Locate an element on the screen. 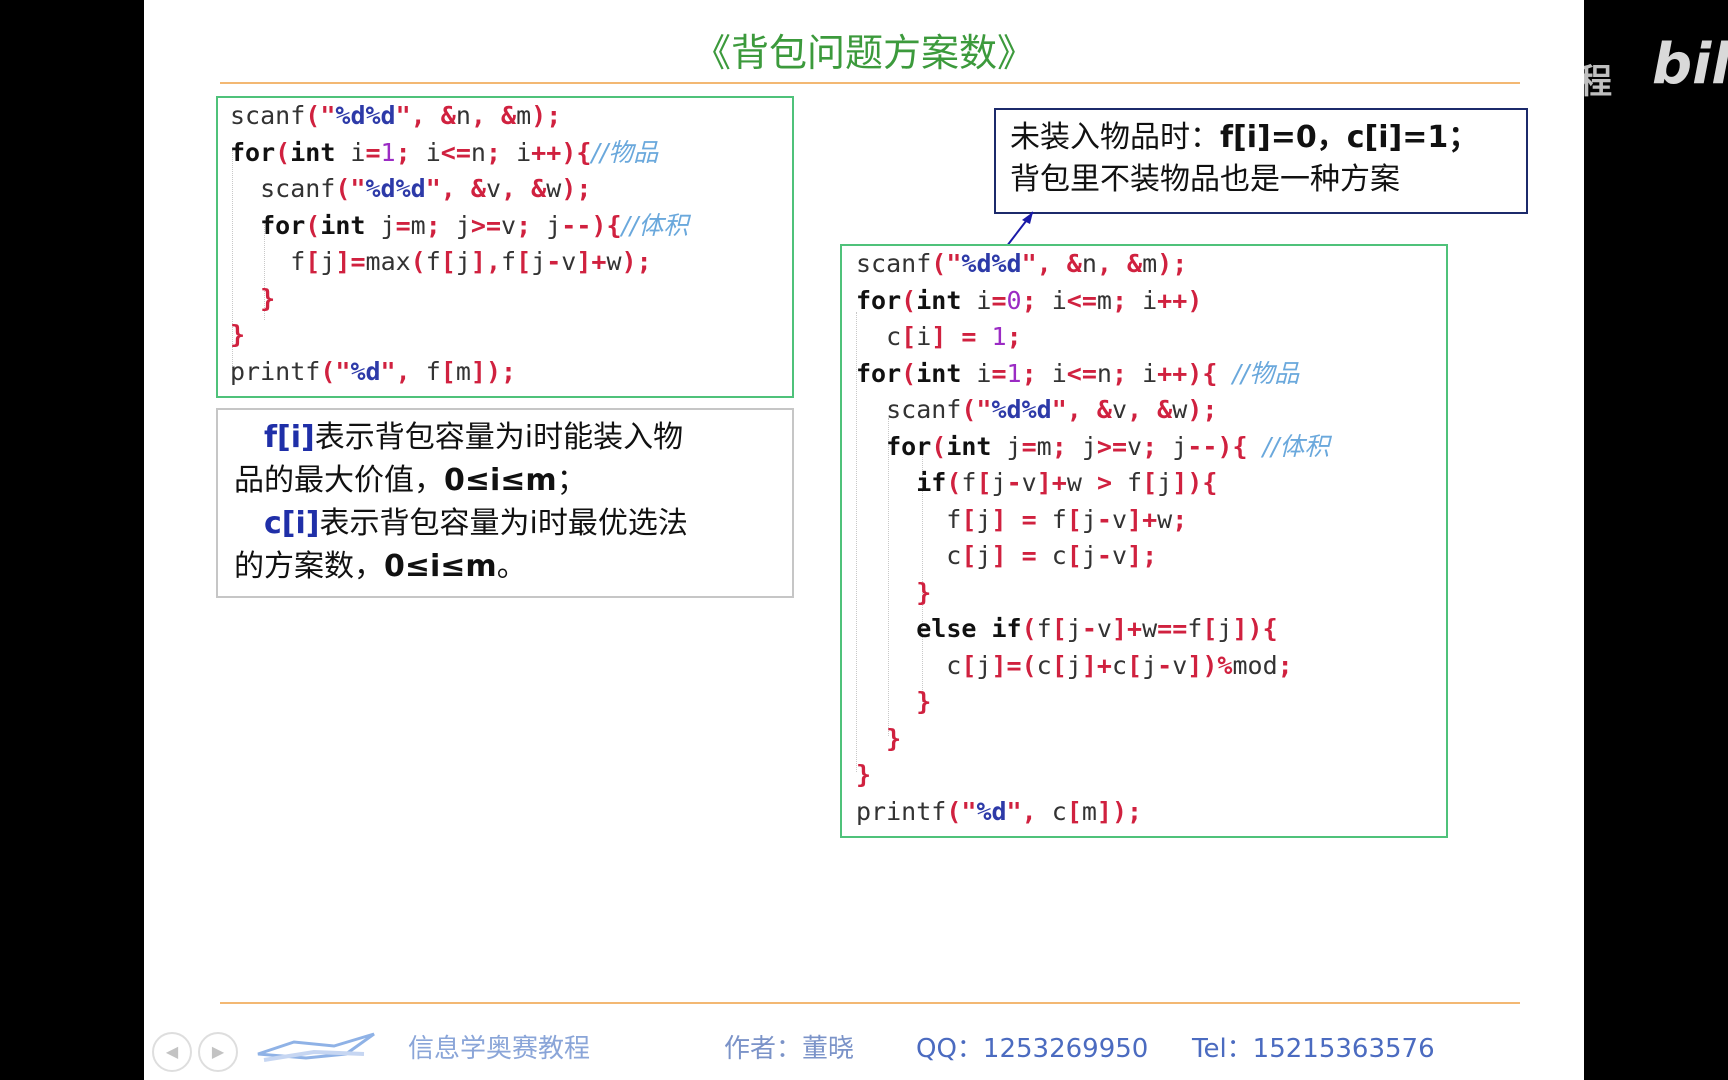  code-line: f[j] = f[j-v]+w; is located at coordinates (1022, 519).